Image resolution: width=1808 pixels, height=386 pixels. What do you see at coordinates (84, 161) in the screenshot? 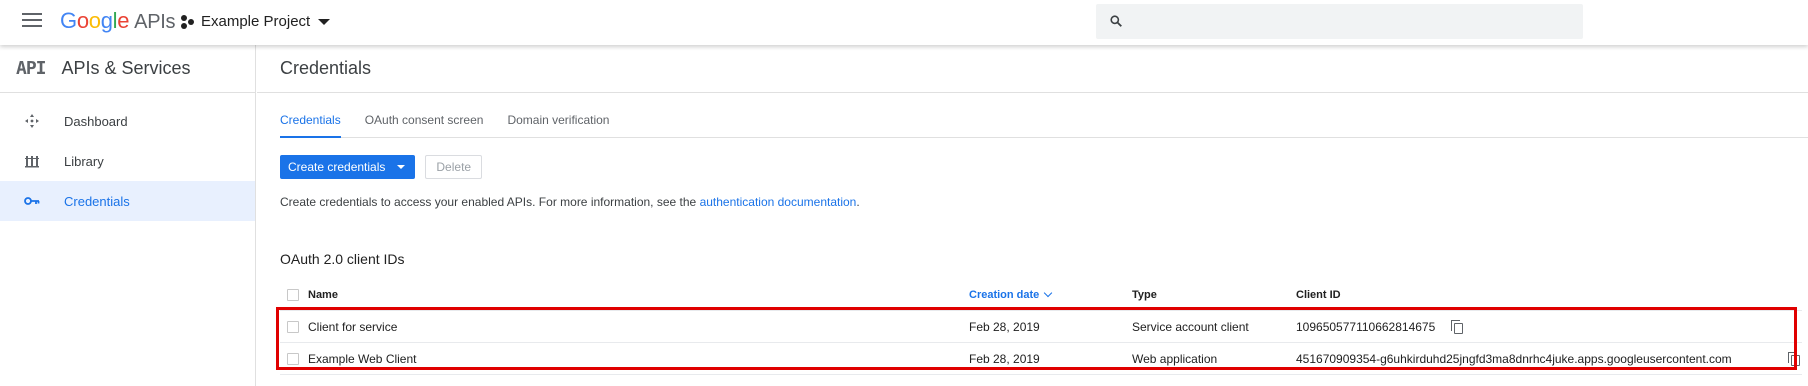
I see `sidebar-item-label: Library` at bounding box center [84, 161].